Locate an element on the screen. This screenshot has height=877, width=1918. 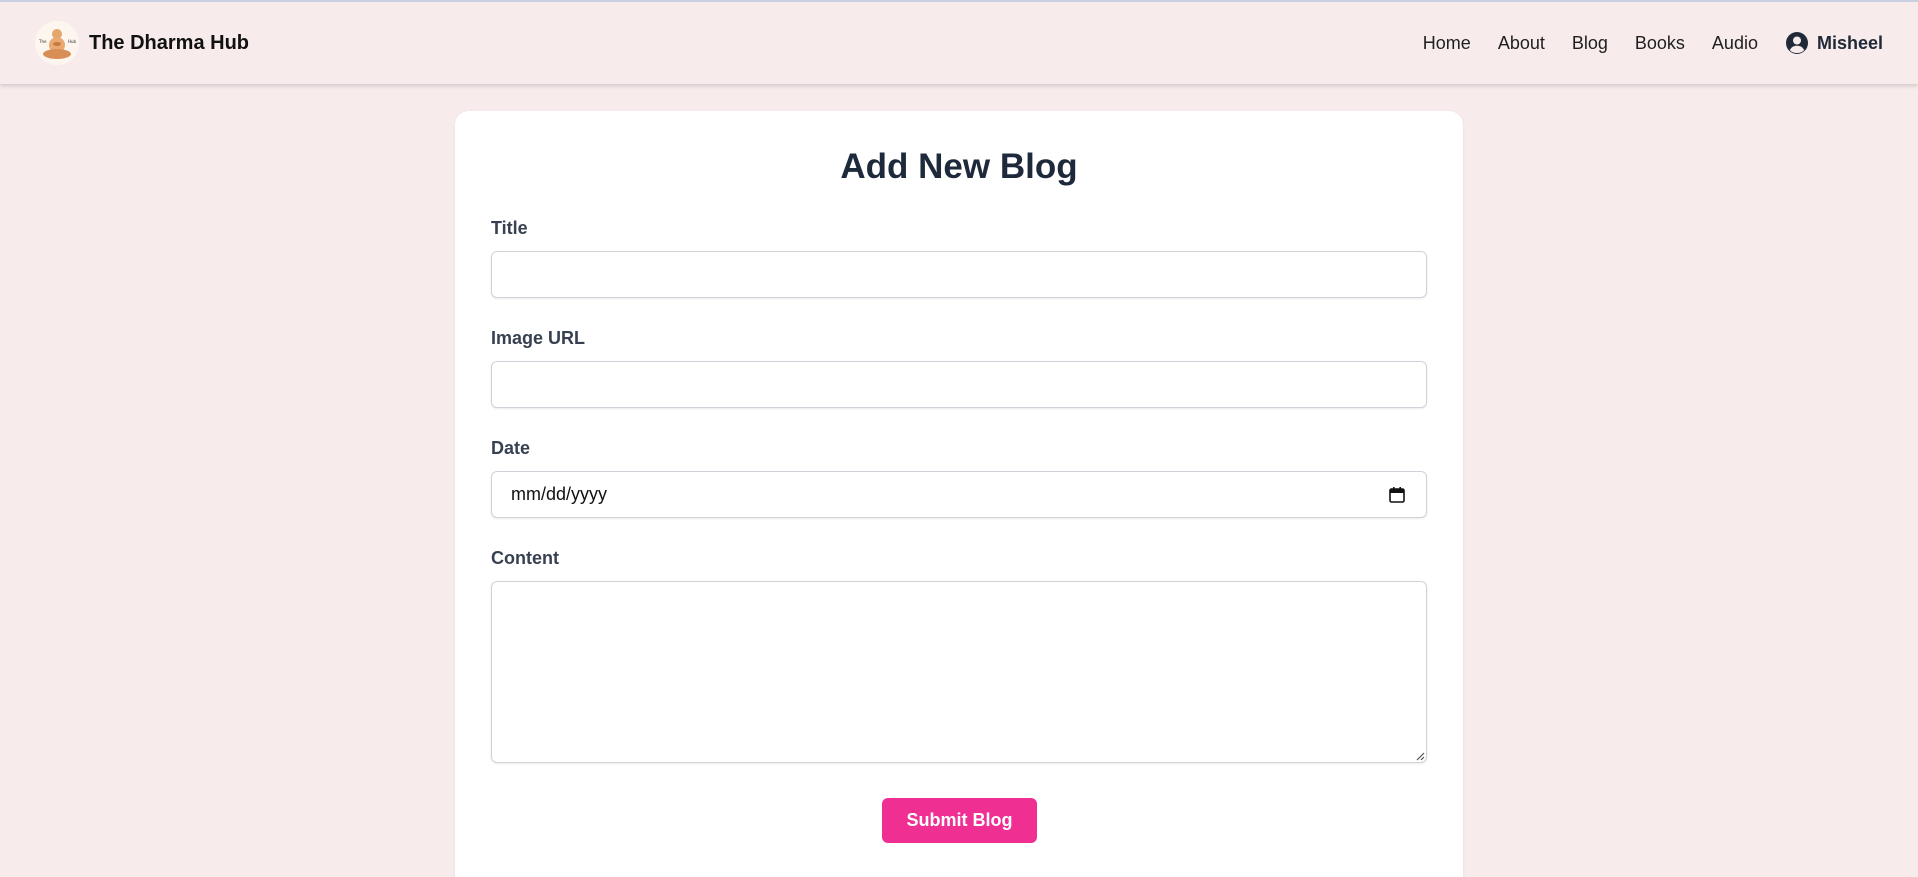
nav-link-about: About is located at coordinates (1521, 43).